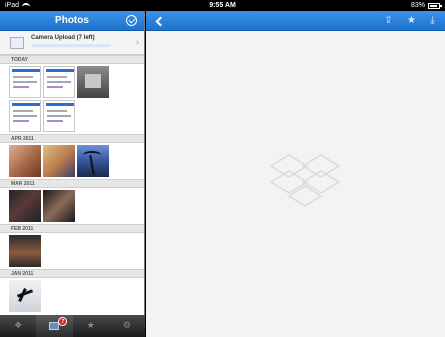  I want to click on sidebar-title: Photos, so click(72, 20).